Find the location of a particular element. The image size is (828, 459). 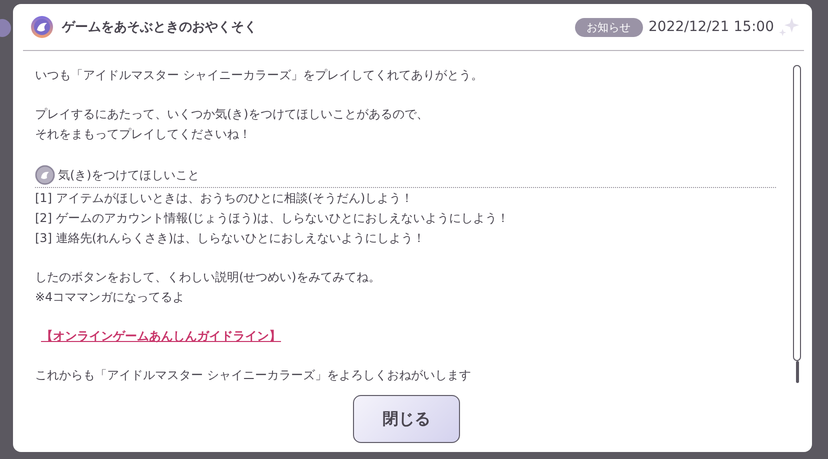

body-text: ※4コママンガになってるよ is located at coordinates (110, 297).